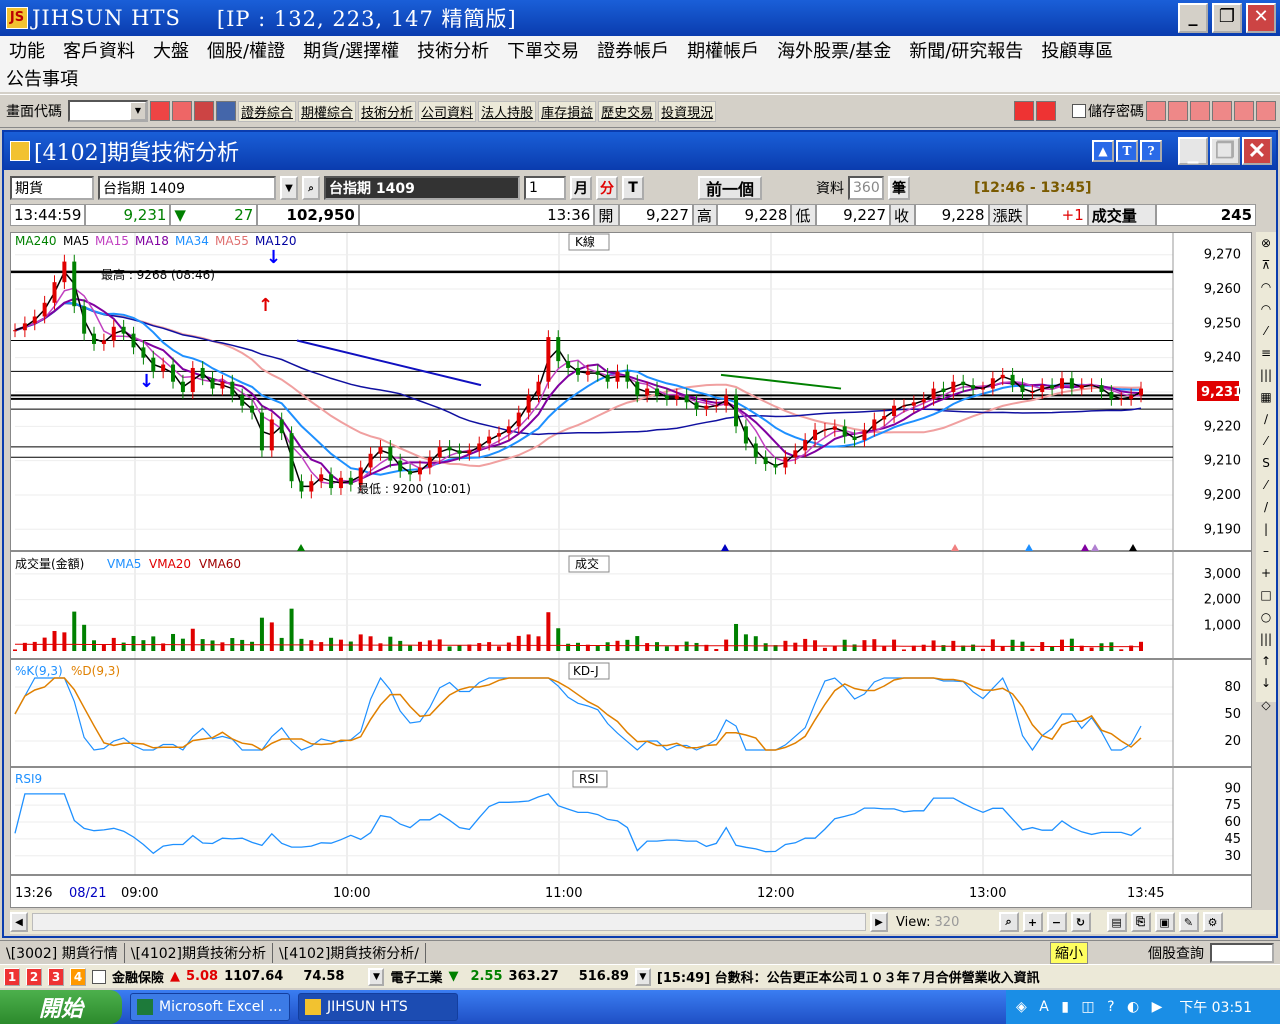 This screenshot has height=1024, width=1280. I want to click on draw-tool-21-icon: ◇, so click(1265, 705).